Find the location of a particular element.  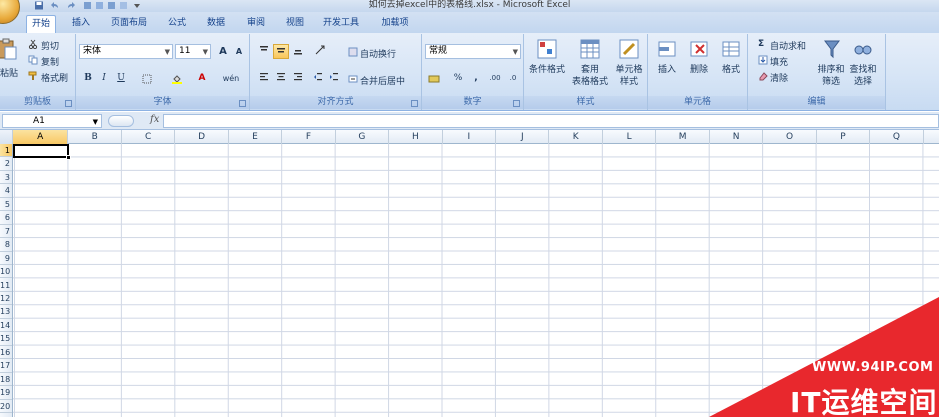

align-middle-button is located at coordinates (281, 51).